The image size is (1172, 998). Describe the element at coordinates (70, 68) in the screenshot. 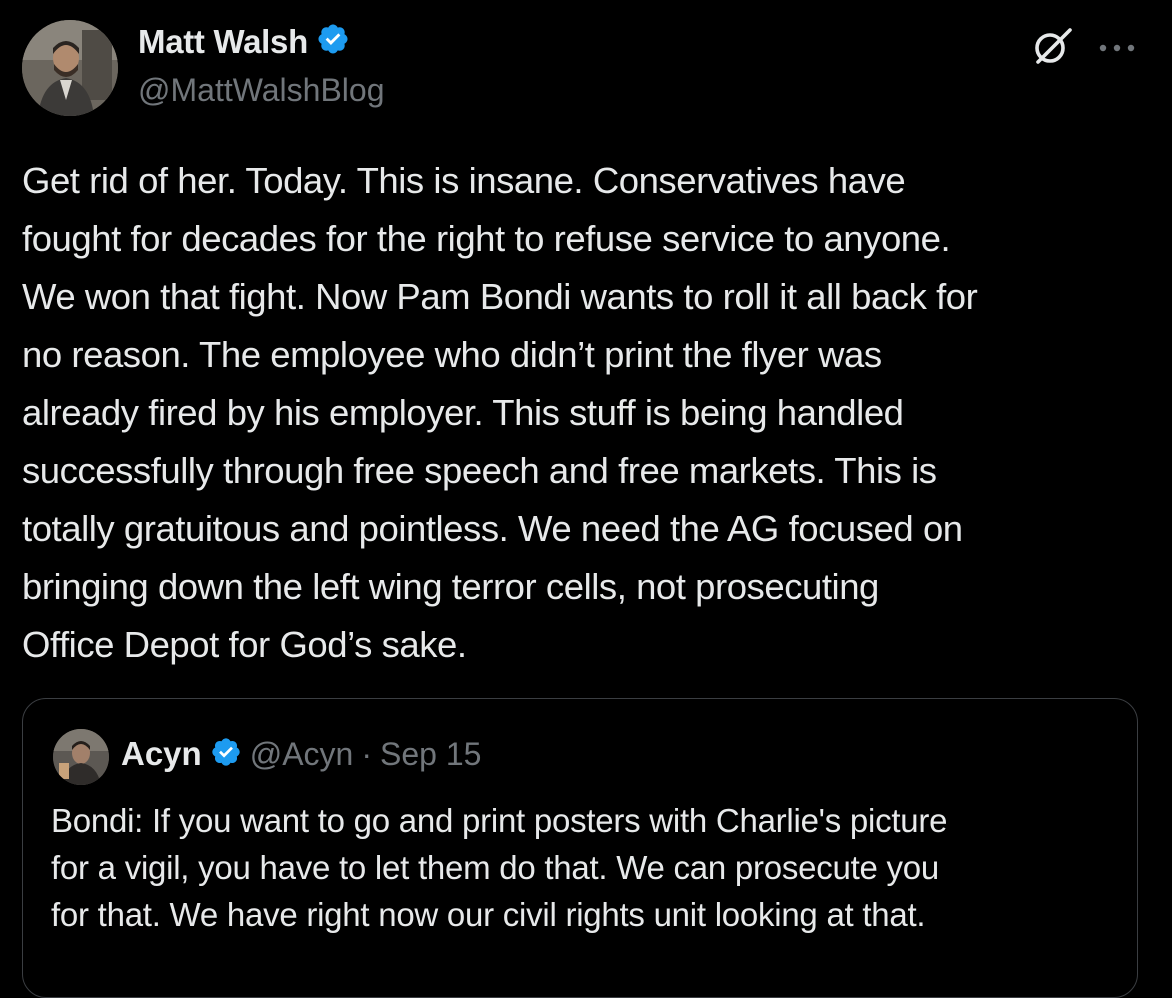

I see `author-avatar` at that location.